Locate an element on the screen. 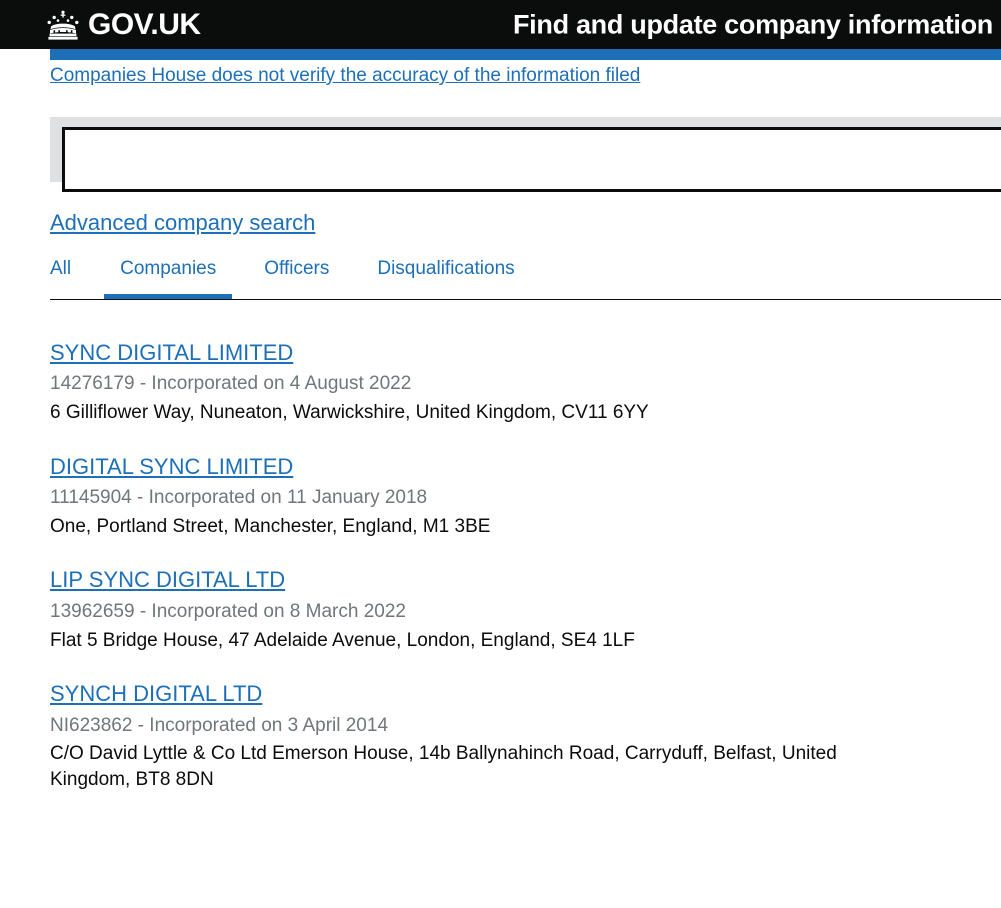 The image size is (1001, 908). service-name: Find and update company information is located at coordinates (752, 24).